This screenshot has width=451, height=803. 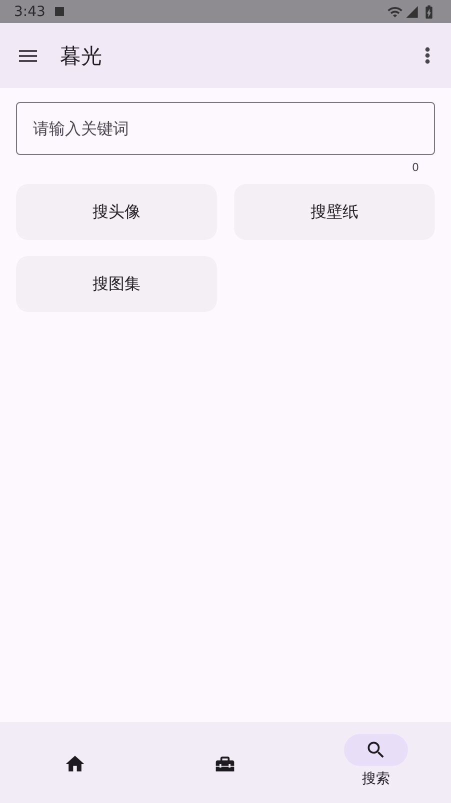 I want to click on character-counter: 0, so click(x=415, y=167).